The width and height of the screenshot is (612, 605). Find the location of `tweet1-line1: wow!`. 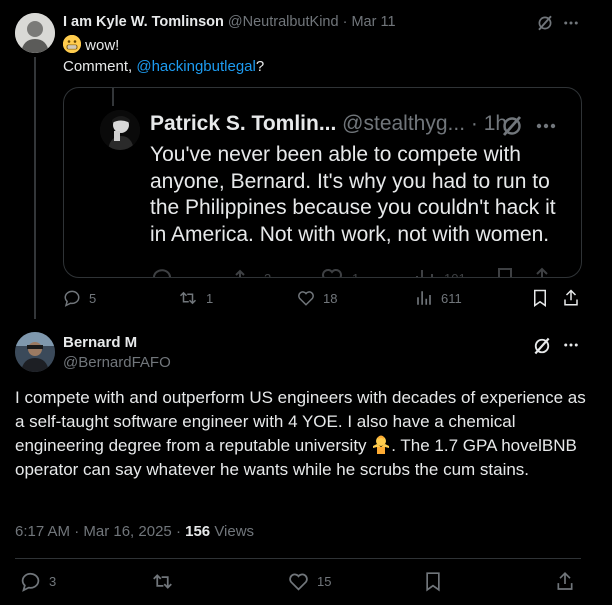

tweet1-line1: wow! is located at coordinates (163, 45).